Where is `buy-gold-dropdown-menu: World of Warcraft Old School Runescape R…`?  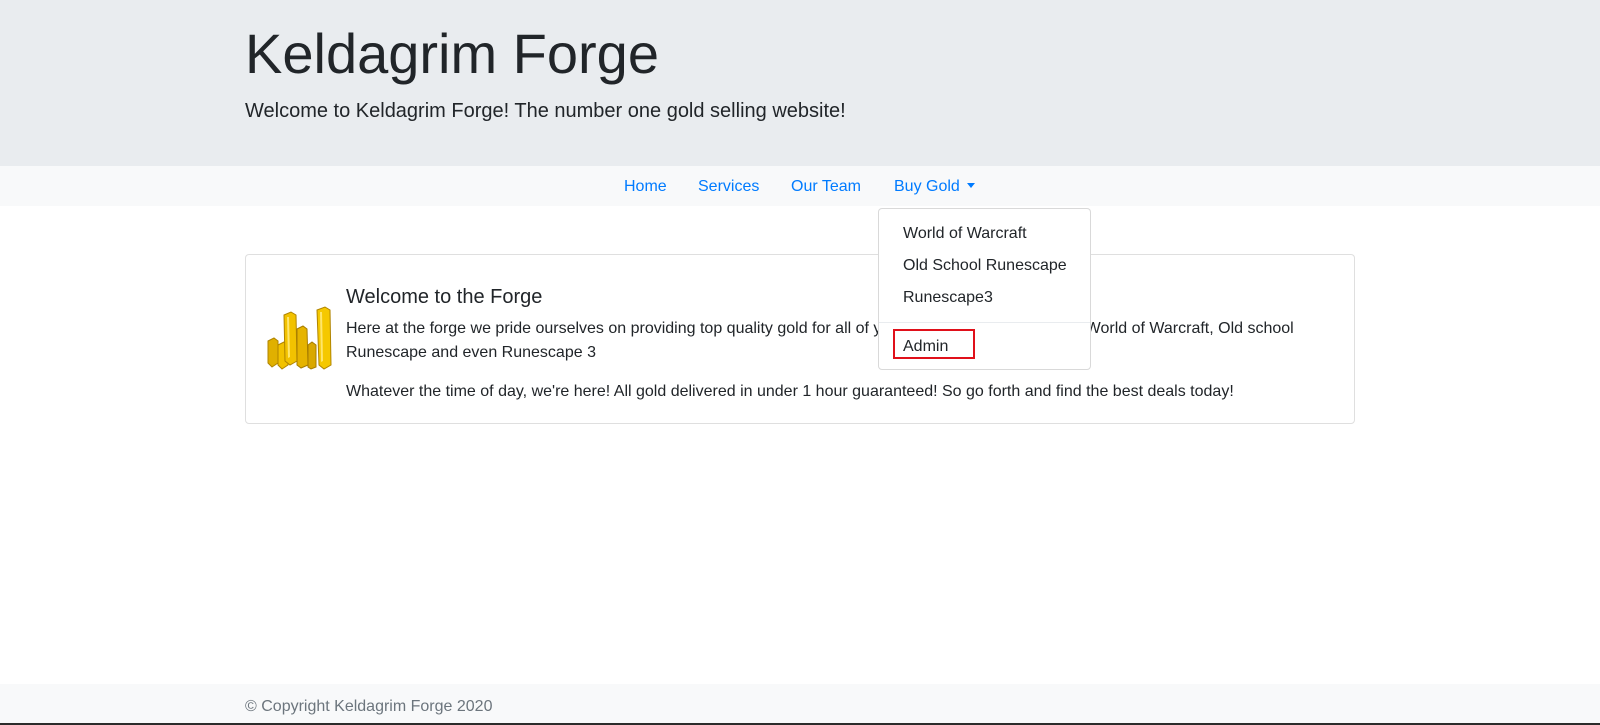 buy-gold-dropdown-menu: World of Warcraft Old School Runescape R… is located at coordinates (984, 289).